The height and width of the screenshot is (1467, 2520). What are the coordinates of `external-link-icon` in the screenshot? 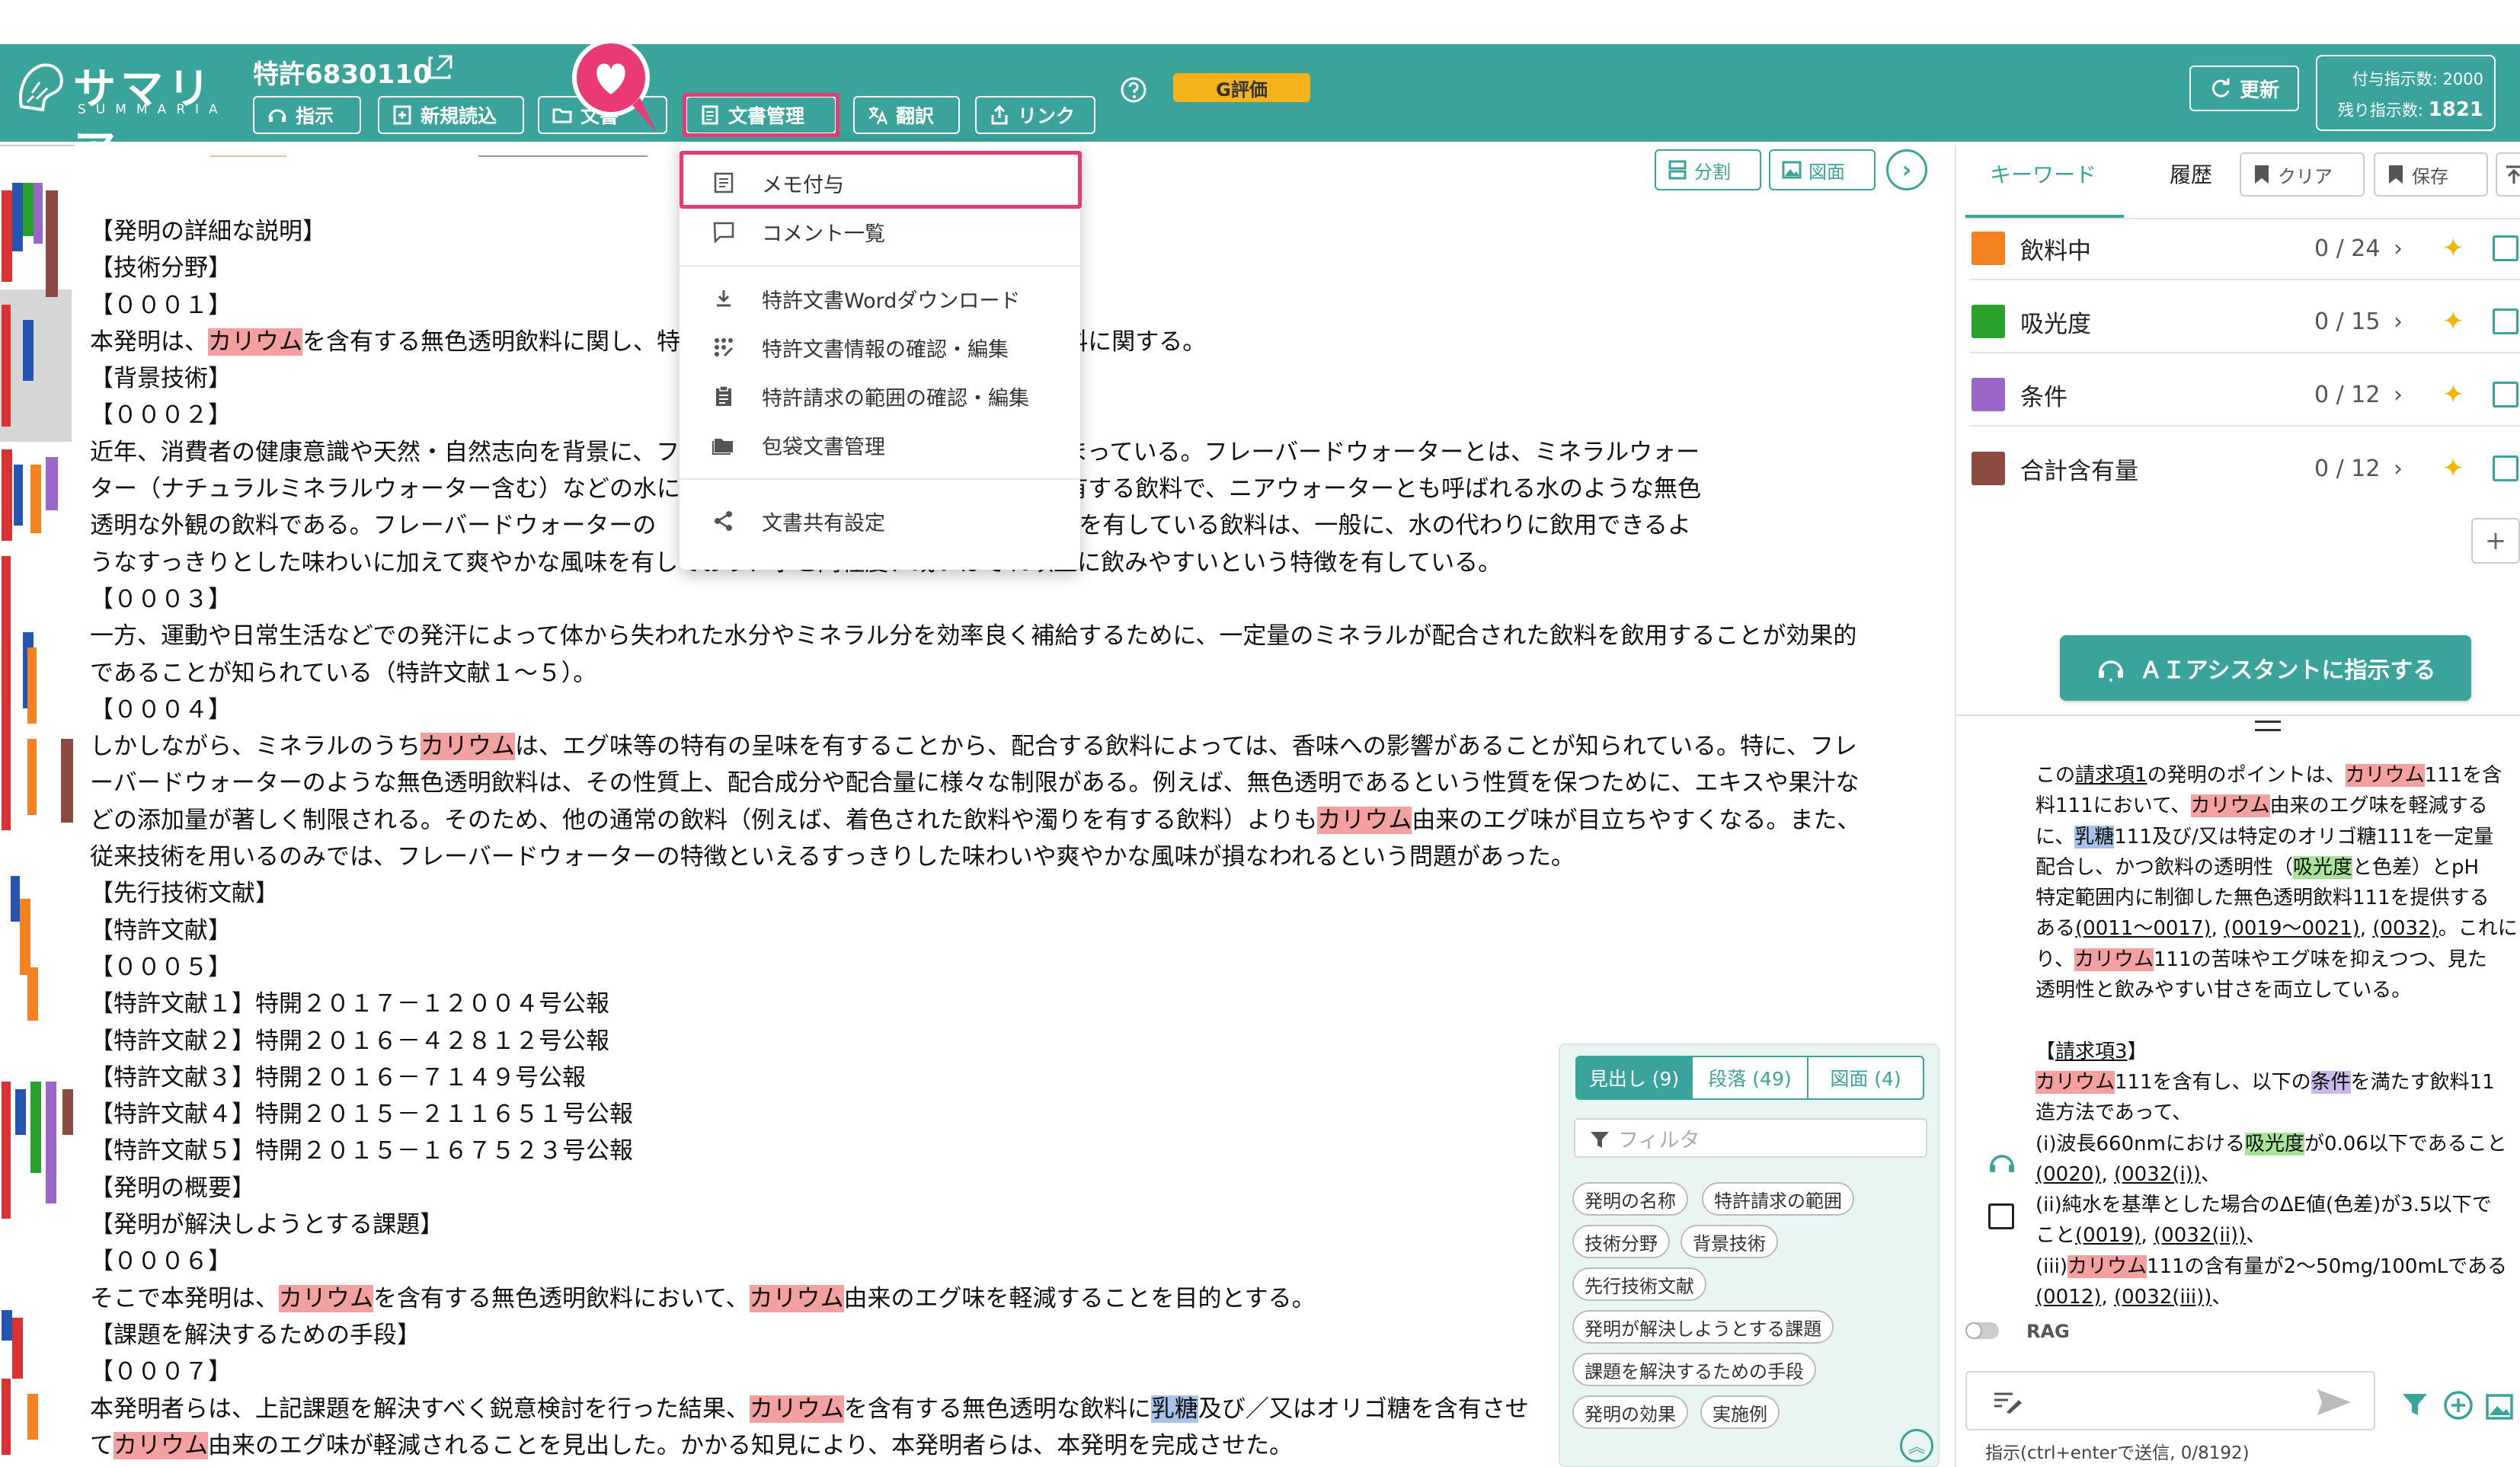 It's located at (440, 67).